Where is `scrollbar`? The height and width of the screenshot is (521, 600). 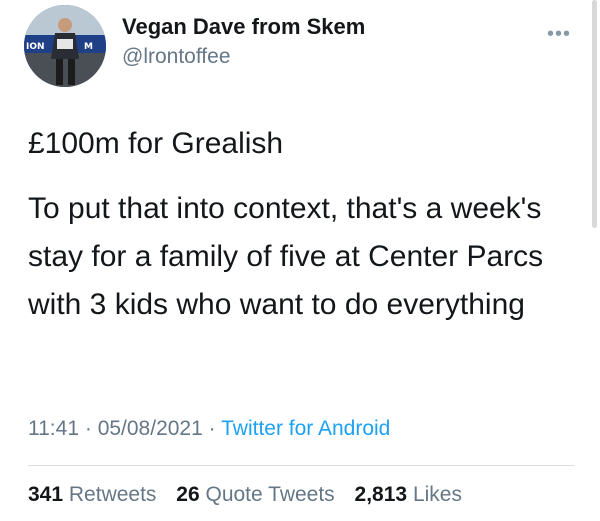 scrollbar is located at coordinates (594, 114).